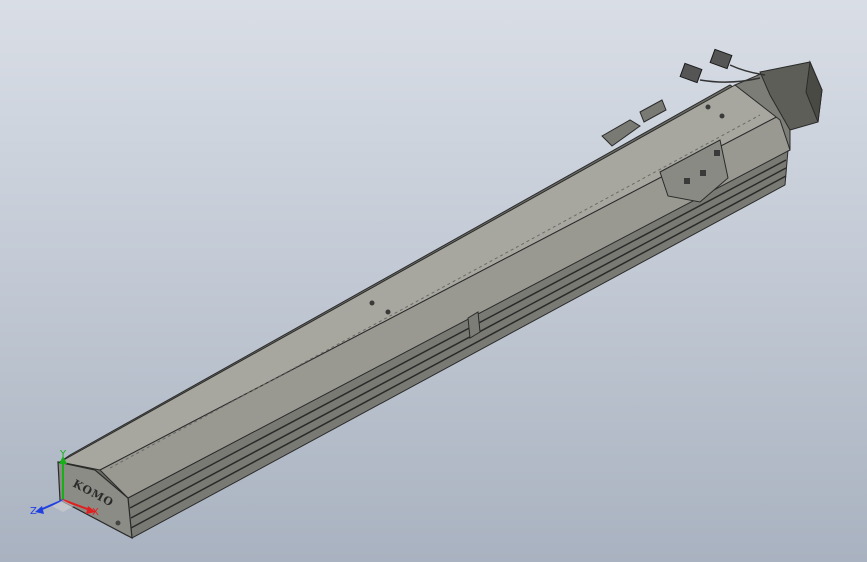  What do you see at coordinates (95, 512) in the screenshot?
I see `x-axis-label: X` at bounding box center [95, 512].